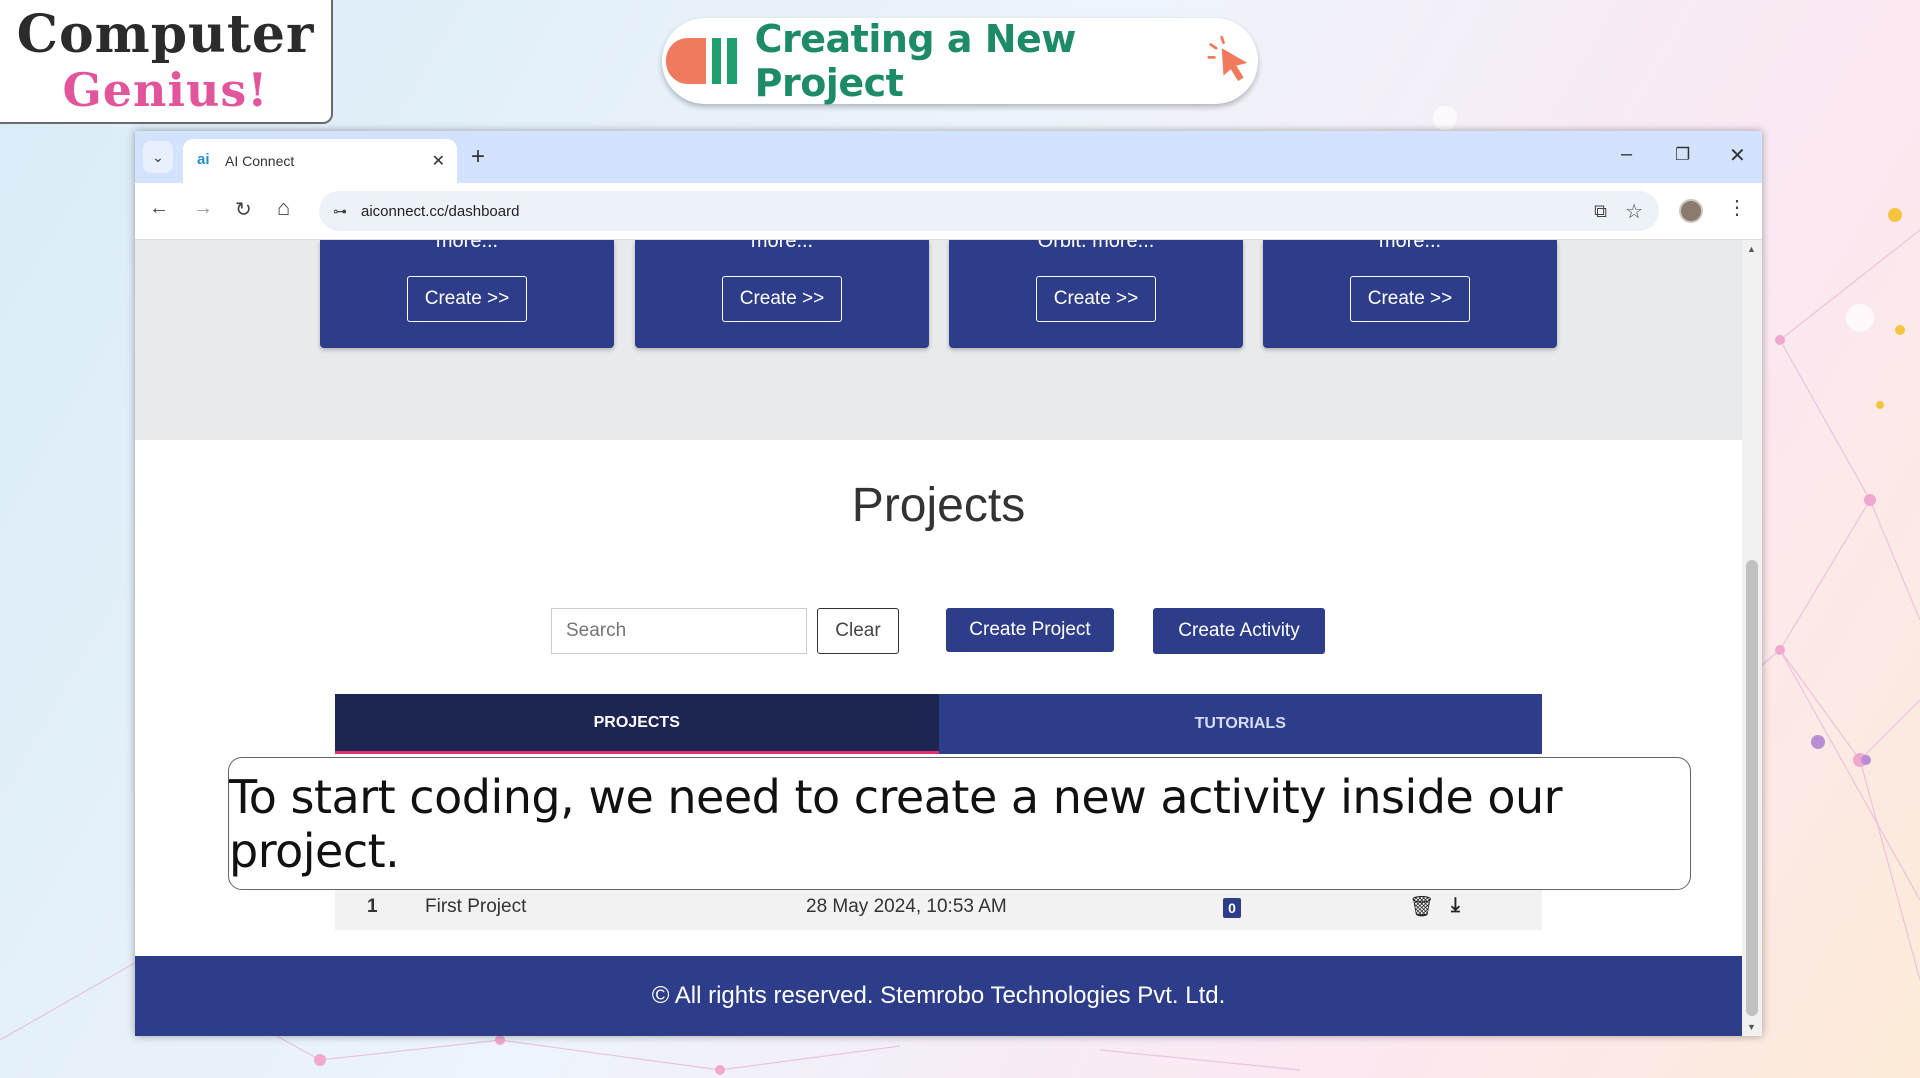 Image resolution: width=1920 pixels, height=1078 pixels. What do you see at coordinates (1600, 211) in the screenshot?
I see `install-app-icon: ⧉` at bounding box center [1600, 211].